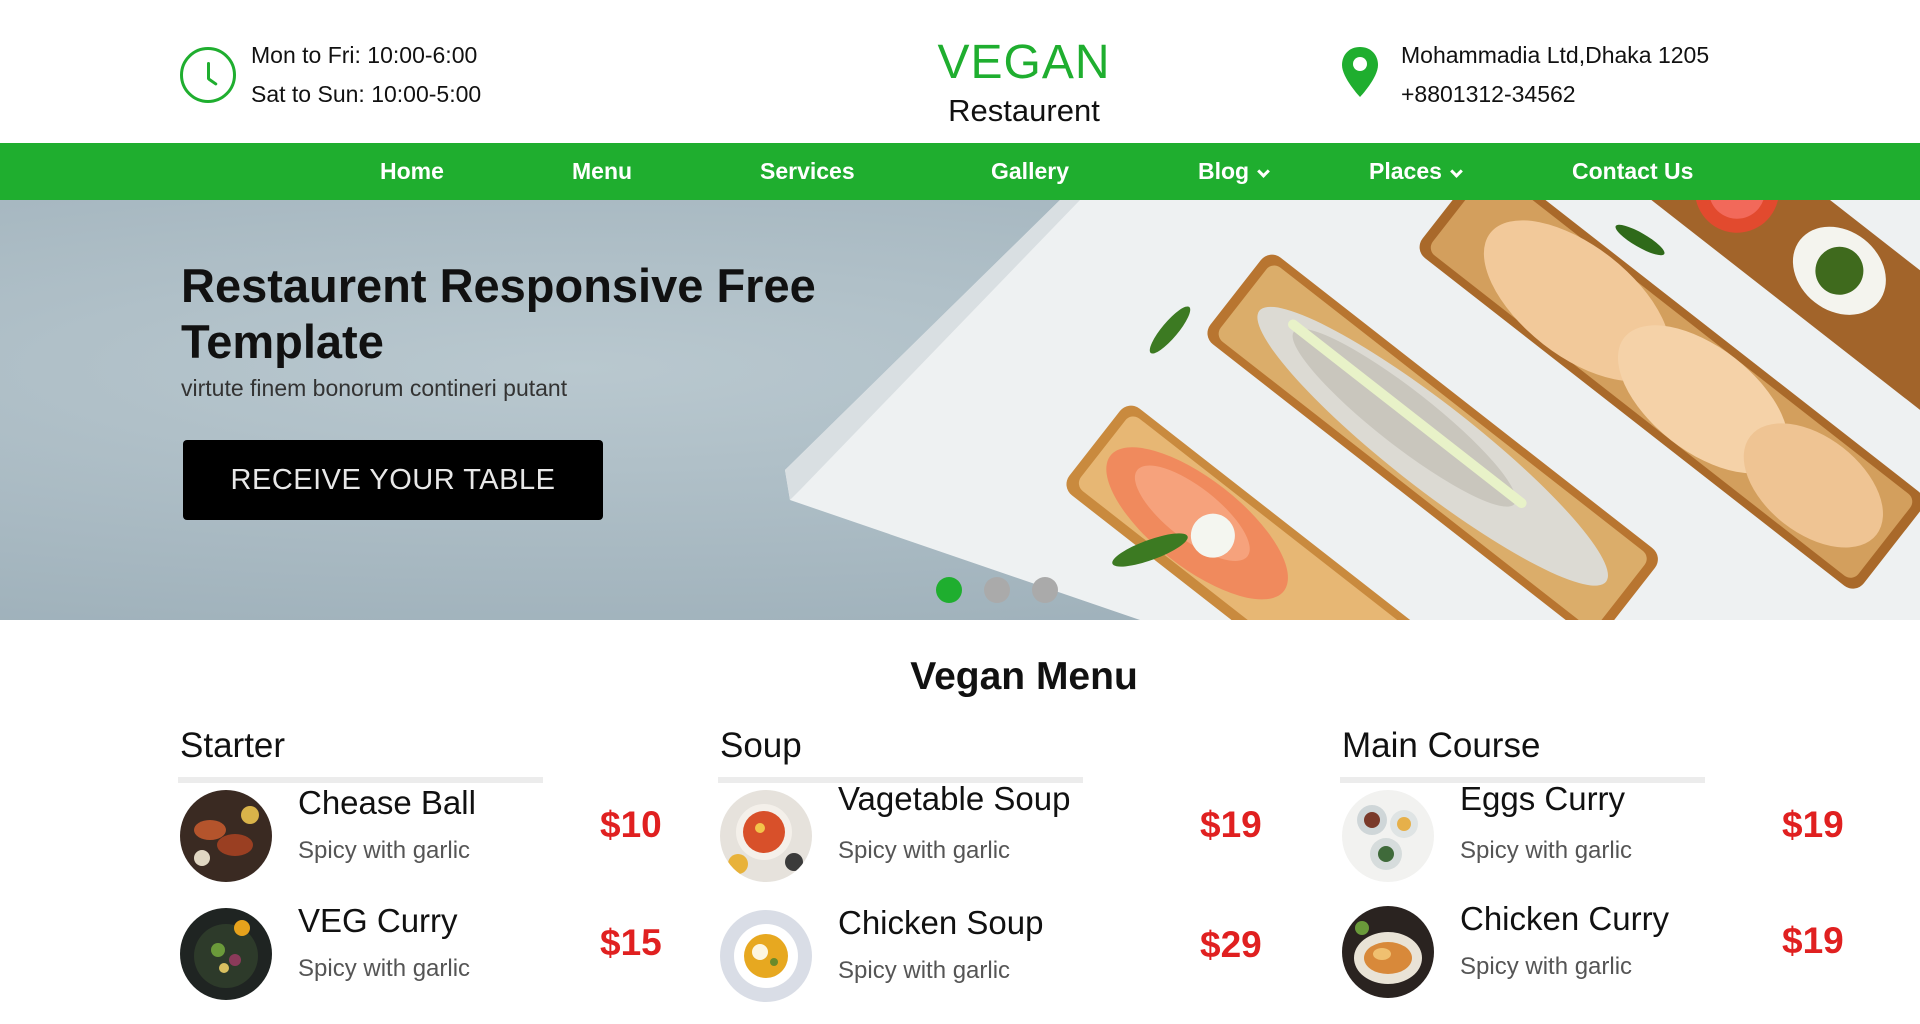 This screenshot has height=1024, width=1920. Describe the element at coordinates (378, 920) in the screenshot. I see `item-name: VEG Curry` at that location.